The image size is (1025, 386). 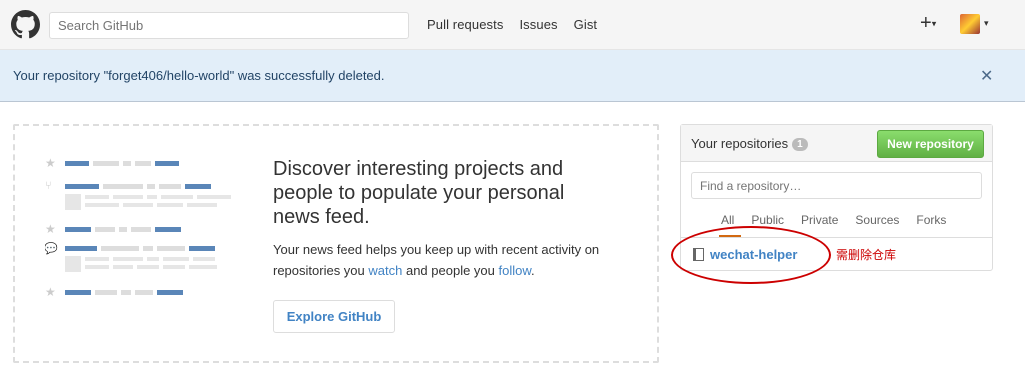 What do you see at coordinates (138, 227) in the screenshot?
I see `news-feed-illustration: ★ ⑂ ★ 💬 ★` at bounding box center [138, 227].